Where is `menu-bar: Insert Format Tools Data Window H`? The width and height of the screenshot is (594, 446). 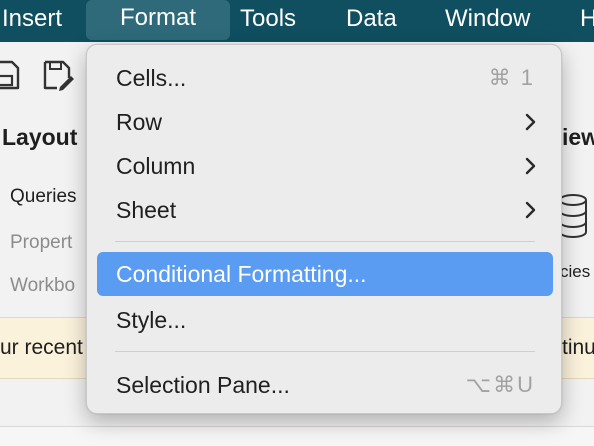
menu-bar: Insert Format Tools Data Window H is located at coordinates (297, 21).